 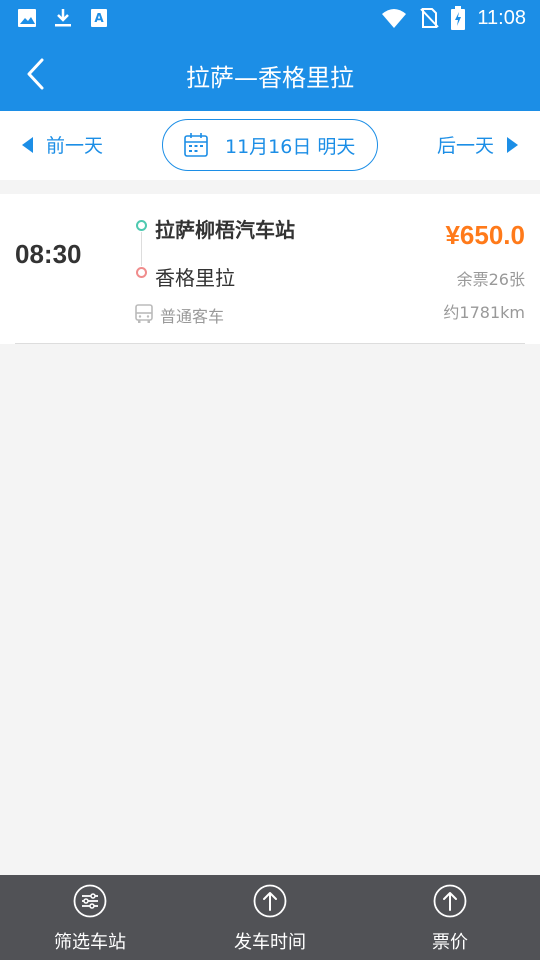 What do you see at coordinates (225, 230) in the screenshot?
I see `origin-station: 拉萨柳梧汽车站` at bounding box center [225, 230].